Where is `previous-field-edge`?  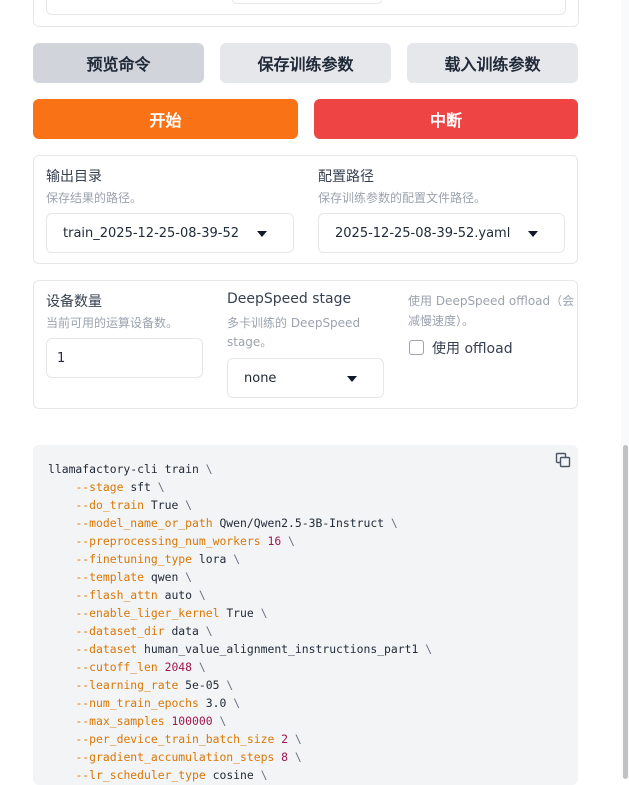 previous-field-edge is located at coordinates (307, 2).